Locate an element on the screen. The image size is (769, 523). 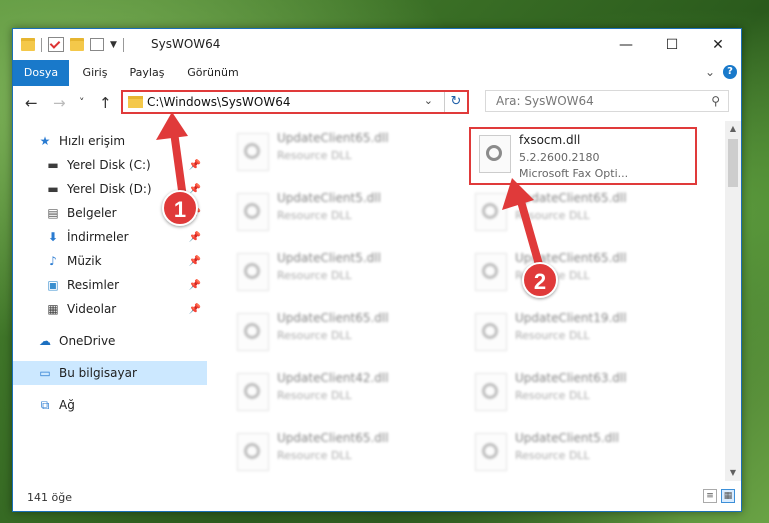
close-button: ✕ is located at coordinates (718, 44).